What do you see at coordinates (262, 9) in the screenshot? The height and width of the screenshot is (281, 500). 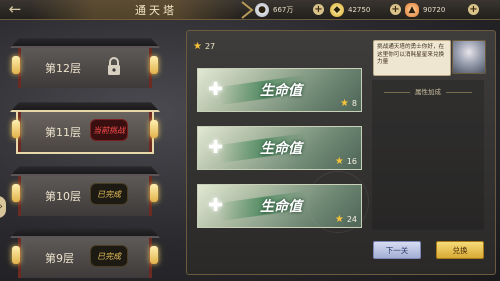 I see `silver-coin-icon: ●` at bounding box center [262, 9].